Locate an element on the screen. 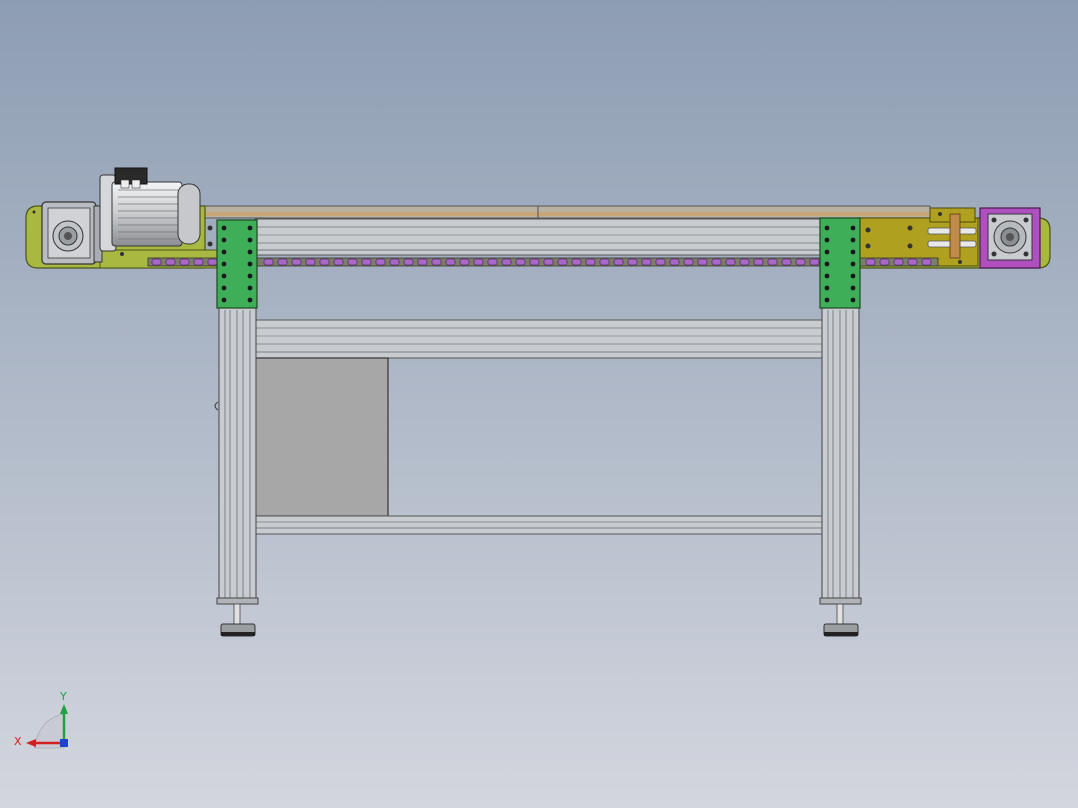 The width and height of the screenshot is (1078, 812). belt-top-rail is located at coordinates (565, 212).